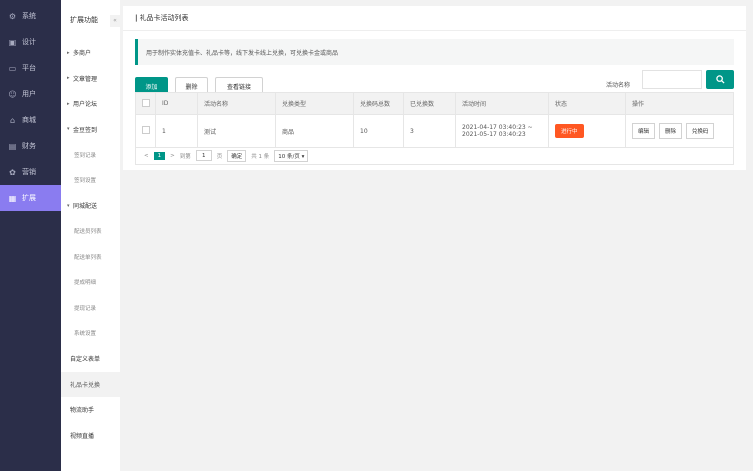 The width and height of the screenshot is (753, 471). Describe the element at coordinates (644, 131) in the screenshot. I see `edit-button: 编辑` at that location.